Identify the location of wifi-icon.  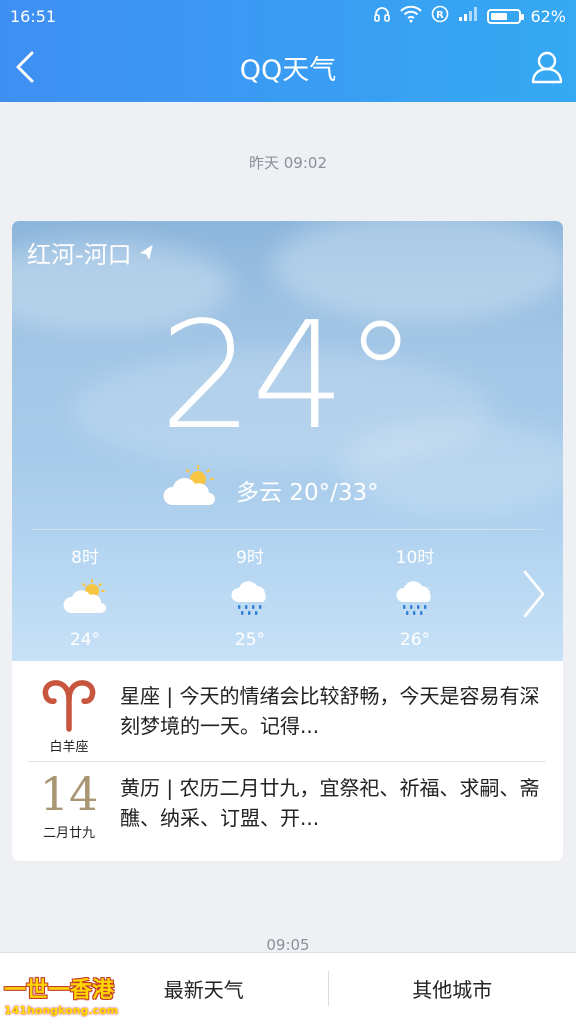
(411, 16).